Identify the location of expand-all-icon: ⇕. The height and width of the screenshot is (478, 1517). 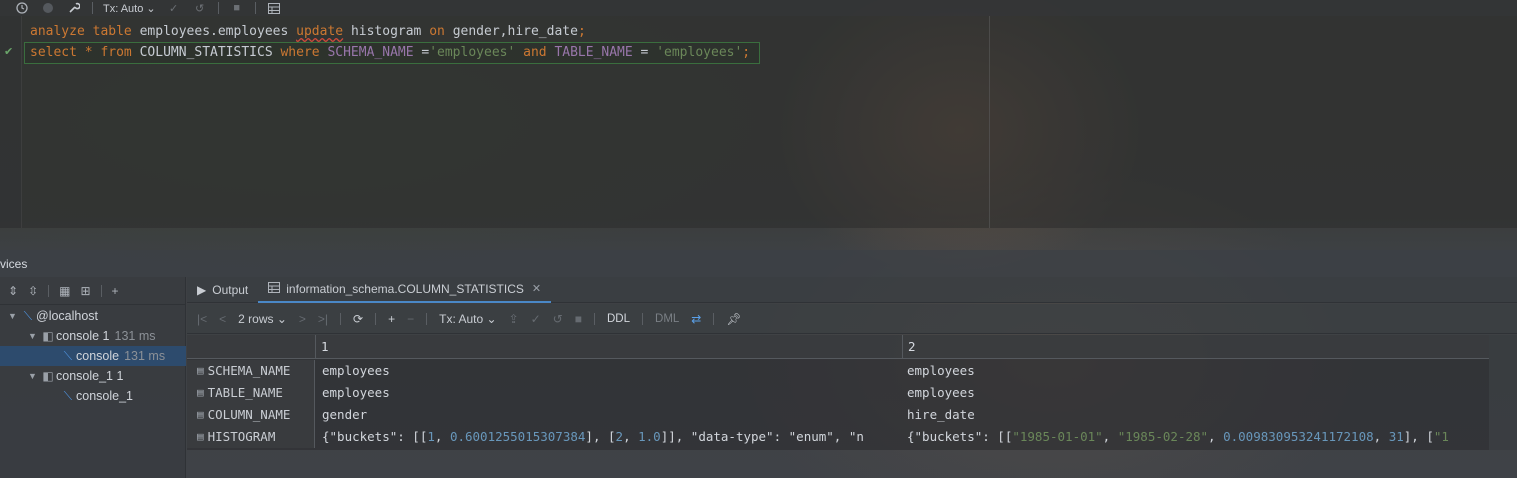
(13, 291).